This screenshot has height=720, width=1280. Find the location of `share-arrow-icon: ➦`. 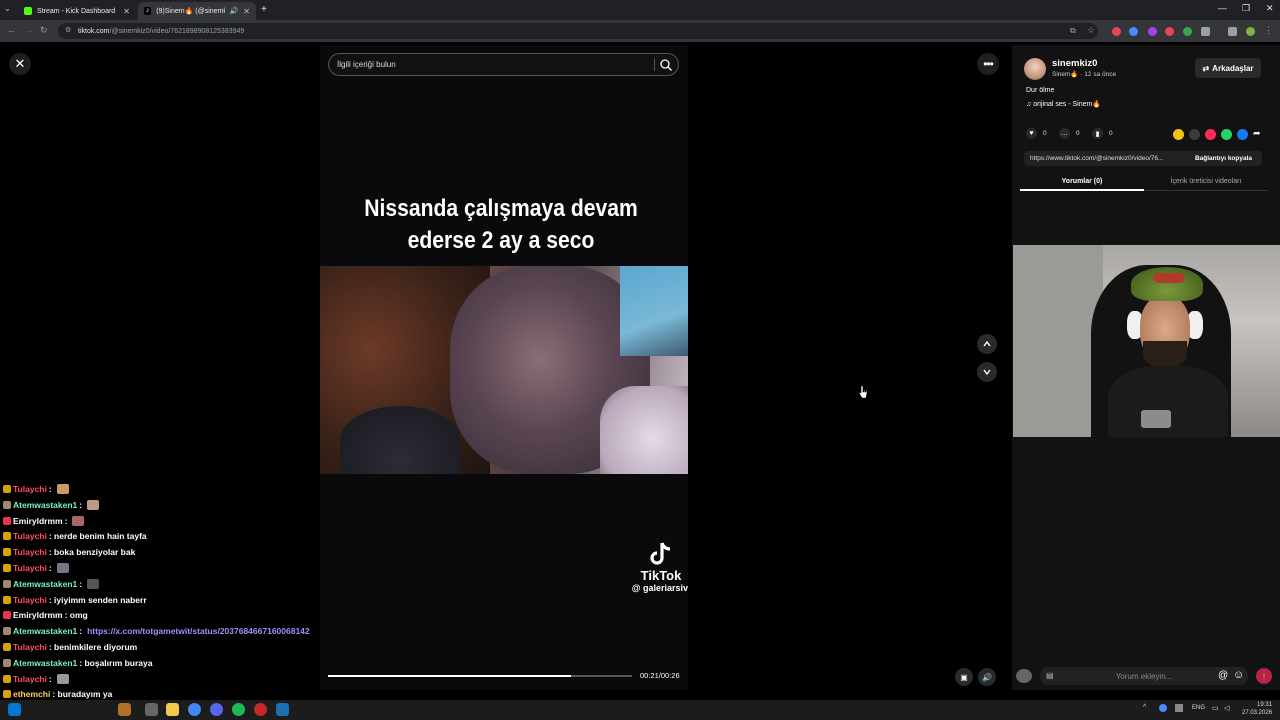

share-arrow-icon: ➦ is located at coordinates (1257, 133).